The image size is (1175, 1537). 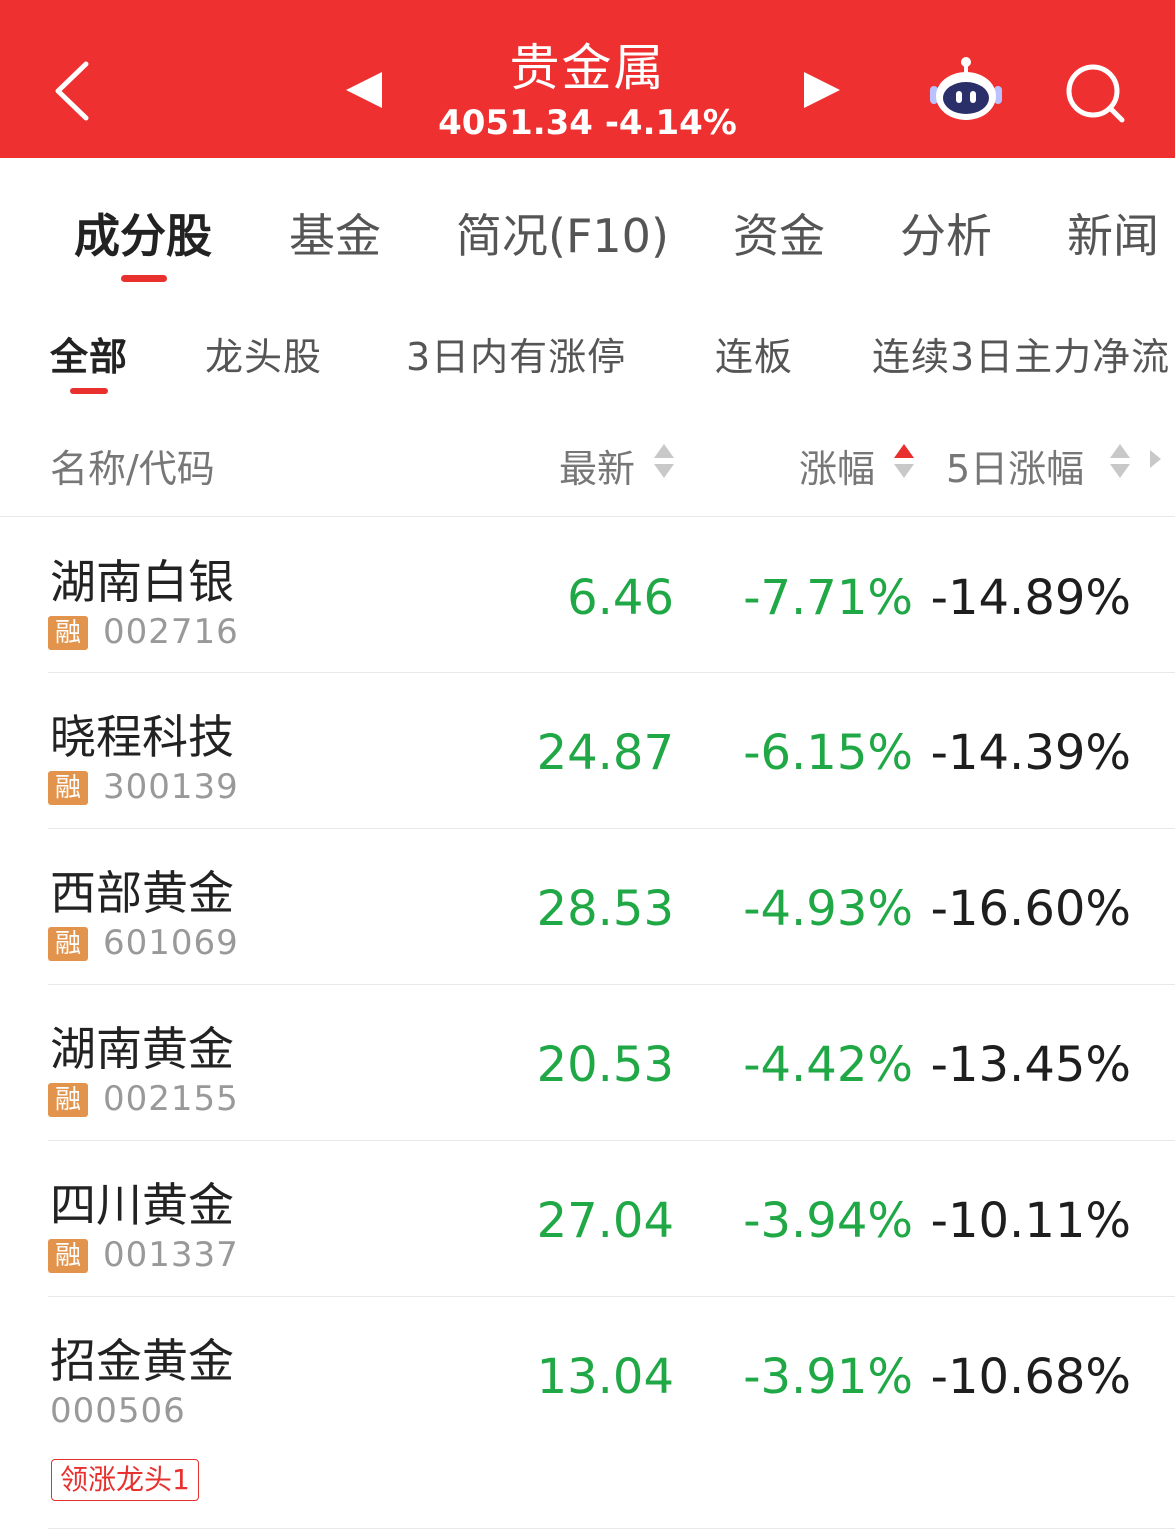 I want to click on col-change-5d: 5日涨幅, so click(x=1015, y=465).